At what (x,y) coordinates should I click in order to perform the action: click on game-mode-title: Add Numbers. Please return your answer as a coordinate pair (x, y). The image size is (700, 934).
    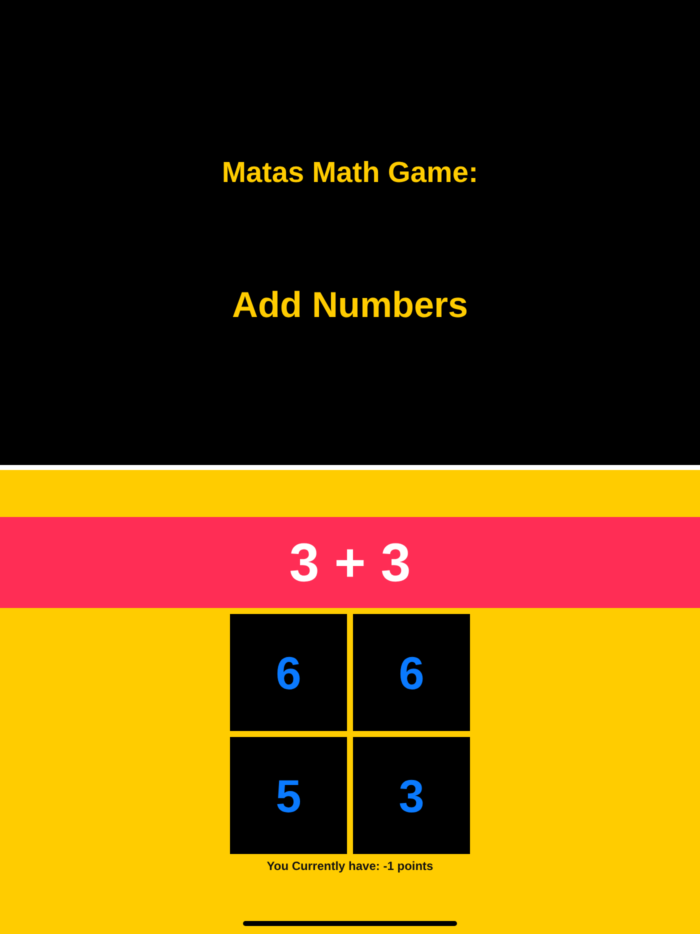
    Looking at the image, I should click on (350, 305).